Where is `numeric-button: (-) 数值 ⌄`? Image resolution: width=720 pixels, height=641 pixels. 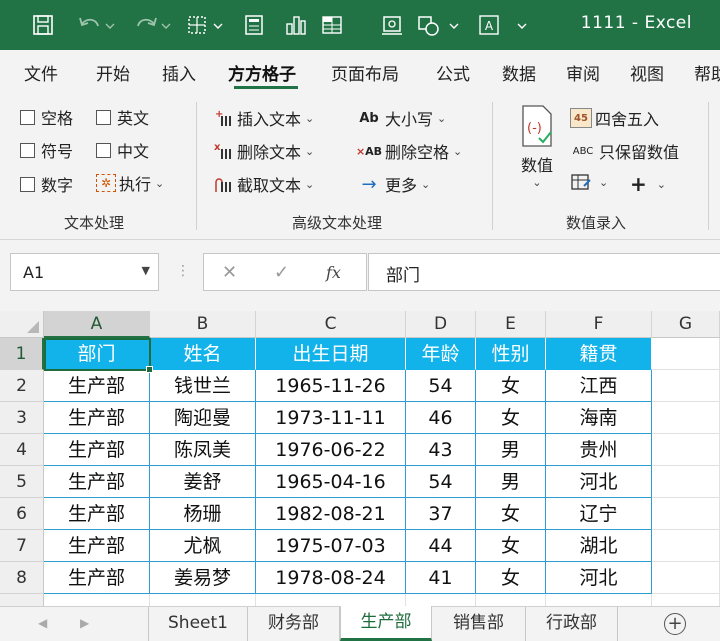 numeric-button: (-) 数值 ⌄ is located at coordinates (537, 154).